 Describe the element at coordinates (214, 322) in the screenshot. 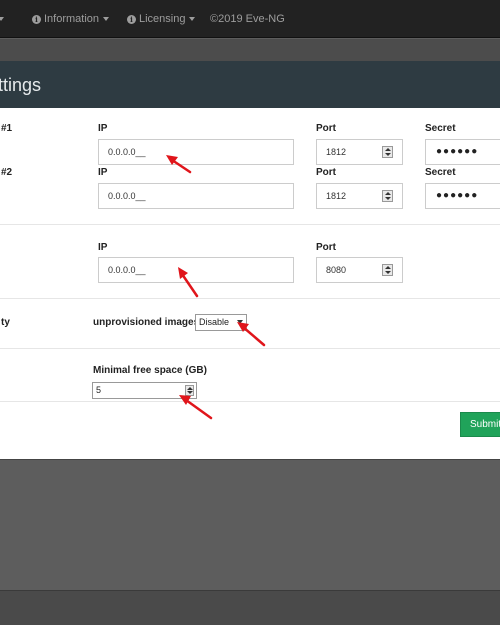

I see `unprovisioned-images-value: Disable` at that location.